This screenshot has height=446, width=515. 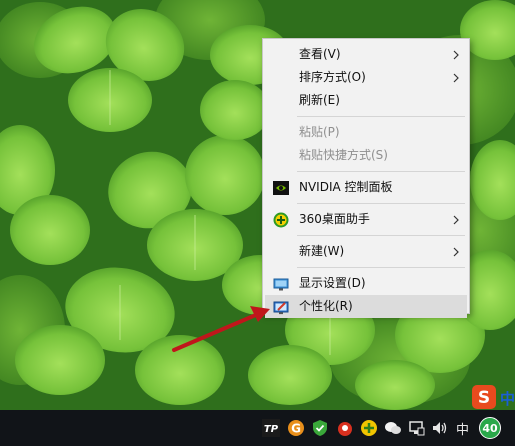 I want to click on menu-item-view-label: 查看(V), so click(x=320, y=54).